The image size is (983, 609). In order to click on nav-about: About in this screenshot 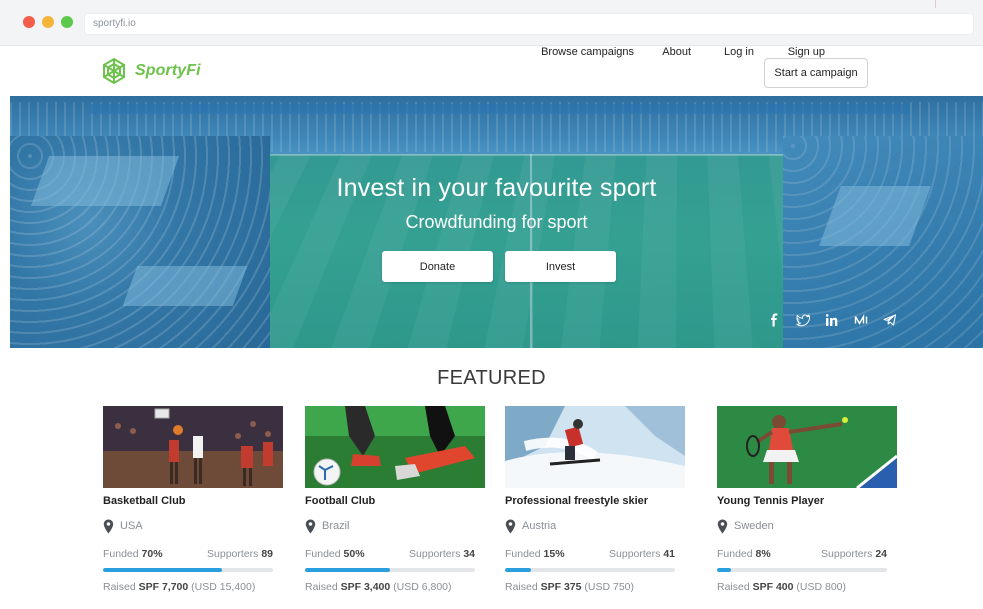, I will do `click(676, 52)`.